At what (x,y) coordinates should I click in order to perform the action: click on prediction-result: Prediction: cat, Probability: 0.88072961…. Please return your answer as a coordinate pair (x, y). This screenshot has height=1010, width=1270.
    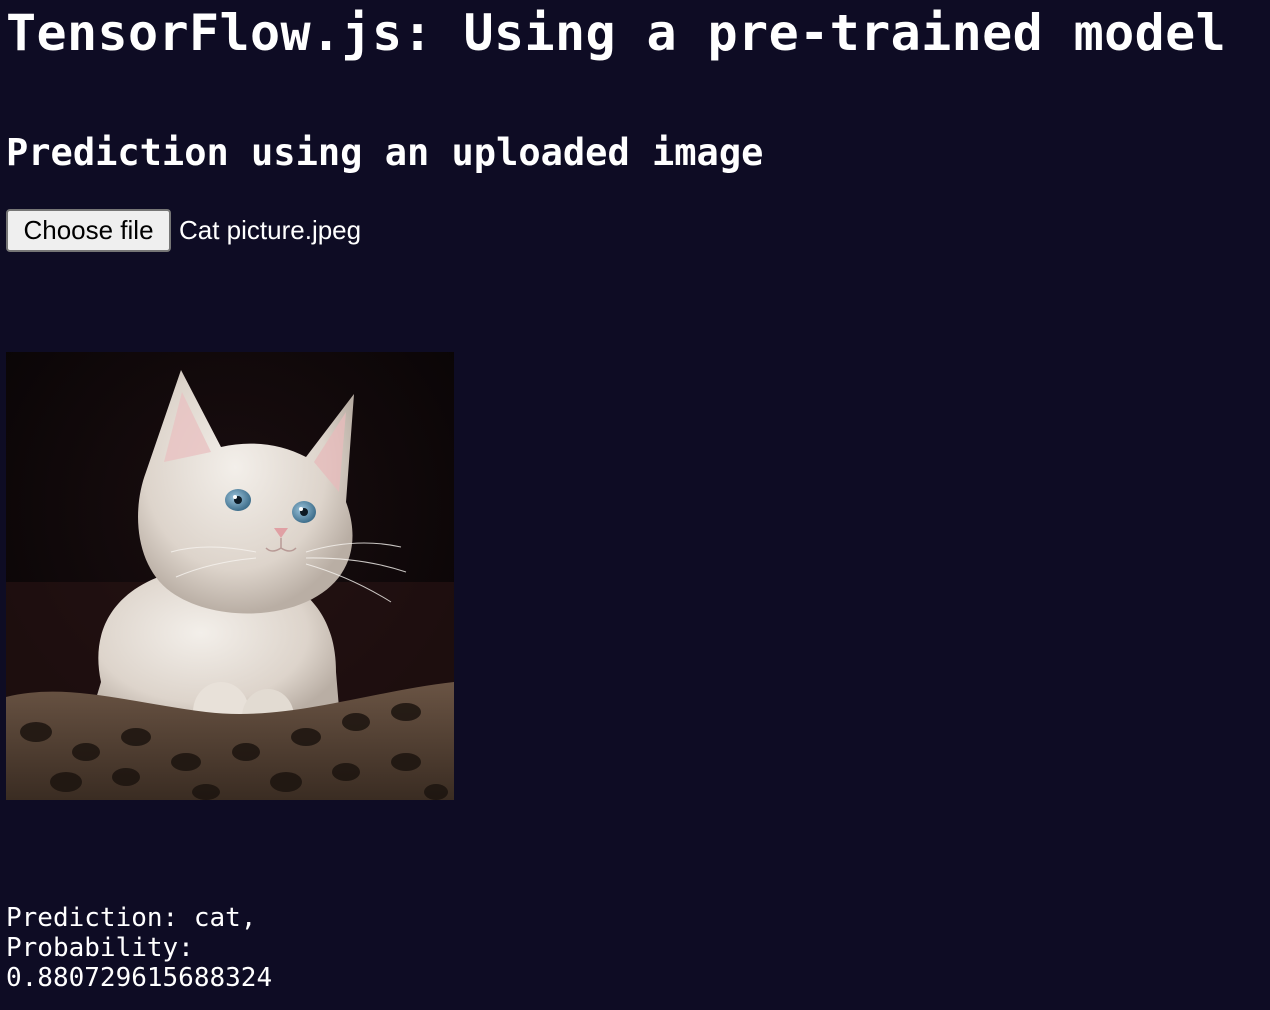
    Looking at the image, I should click on (156, 948).